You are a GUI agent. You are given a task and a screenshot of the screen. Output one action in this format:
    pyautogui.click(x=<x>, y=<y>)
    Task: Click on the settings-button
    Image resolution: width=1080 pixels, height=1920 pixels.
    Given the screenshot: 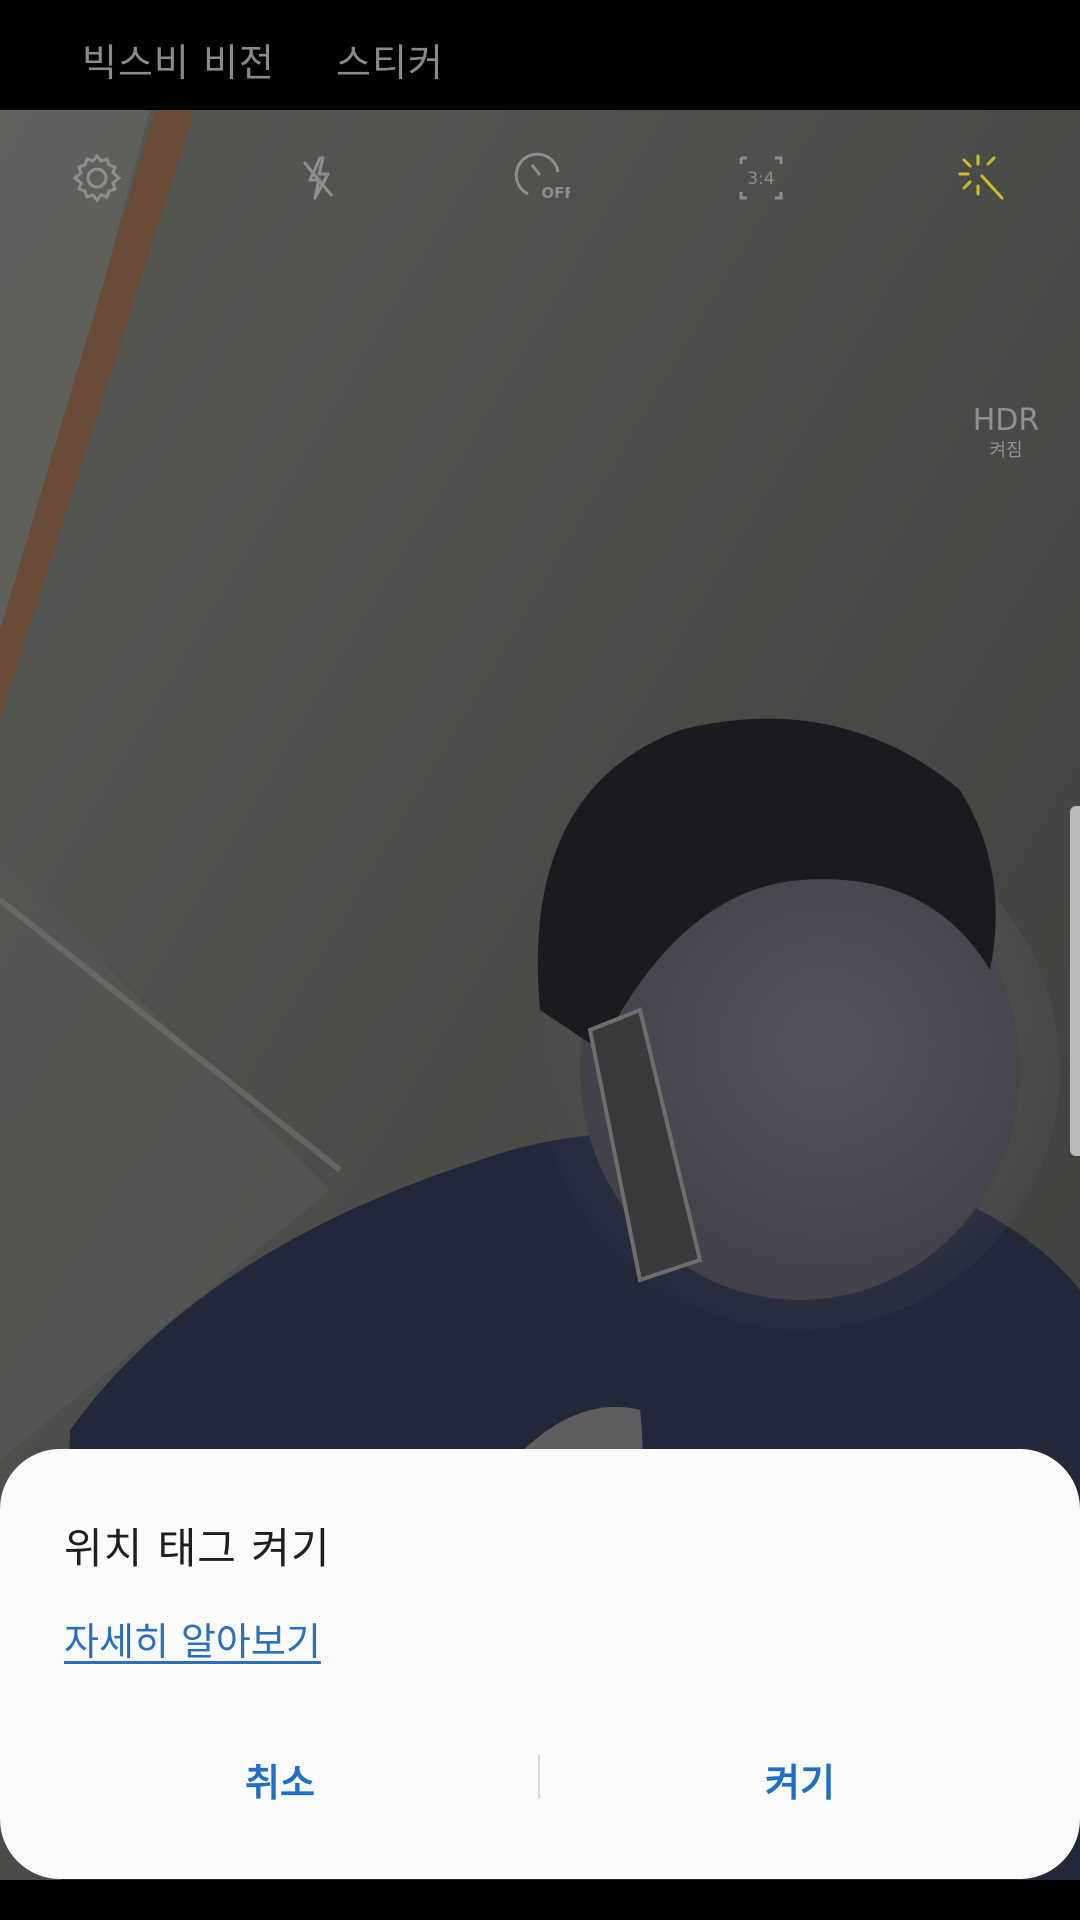 What is the action you would take?
    pyautogui.click(x=97, y=178)
    